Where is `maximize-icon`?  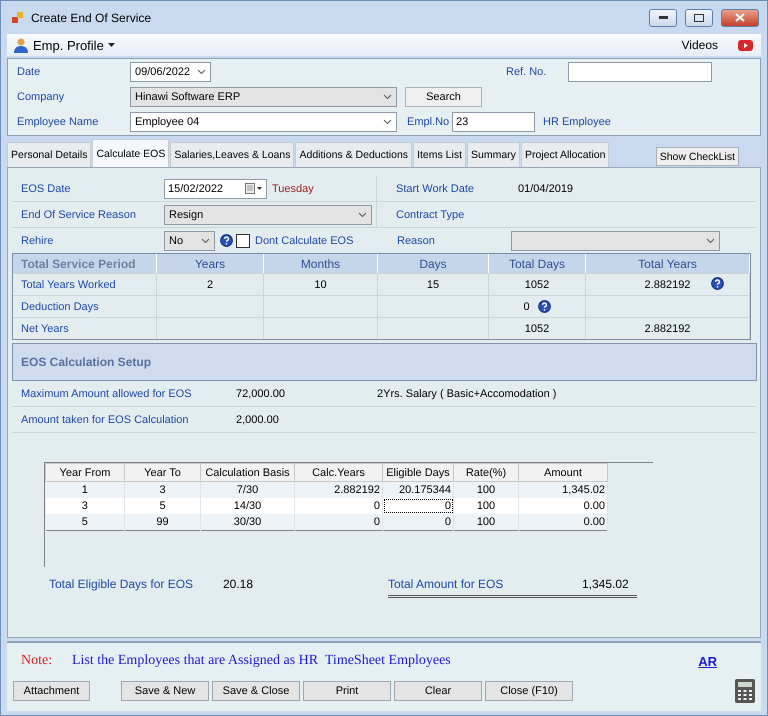 maximize-icon is located at coordinates (699, 18).